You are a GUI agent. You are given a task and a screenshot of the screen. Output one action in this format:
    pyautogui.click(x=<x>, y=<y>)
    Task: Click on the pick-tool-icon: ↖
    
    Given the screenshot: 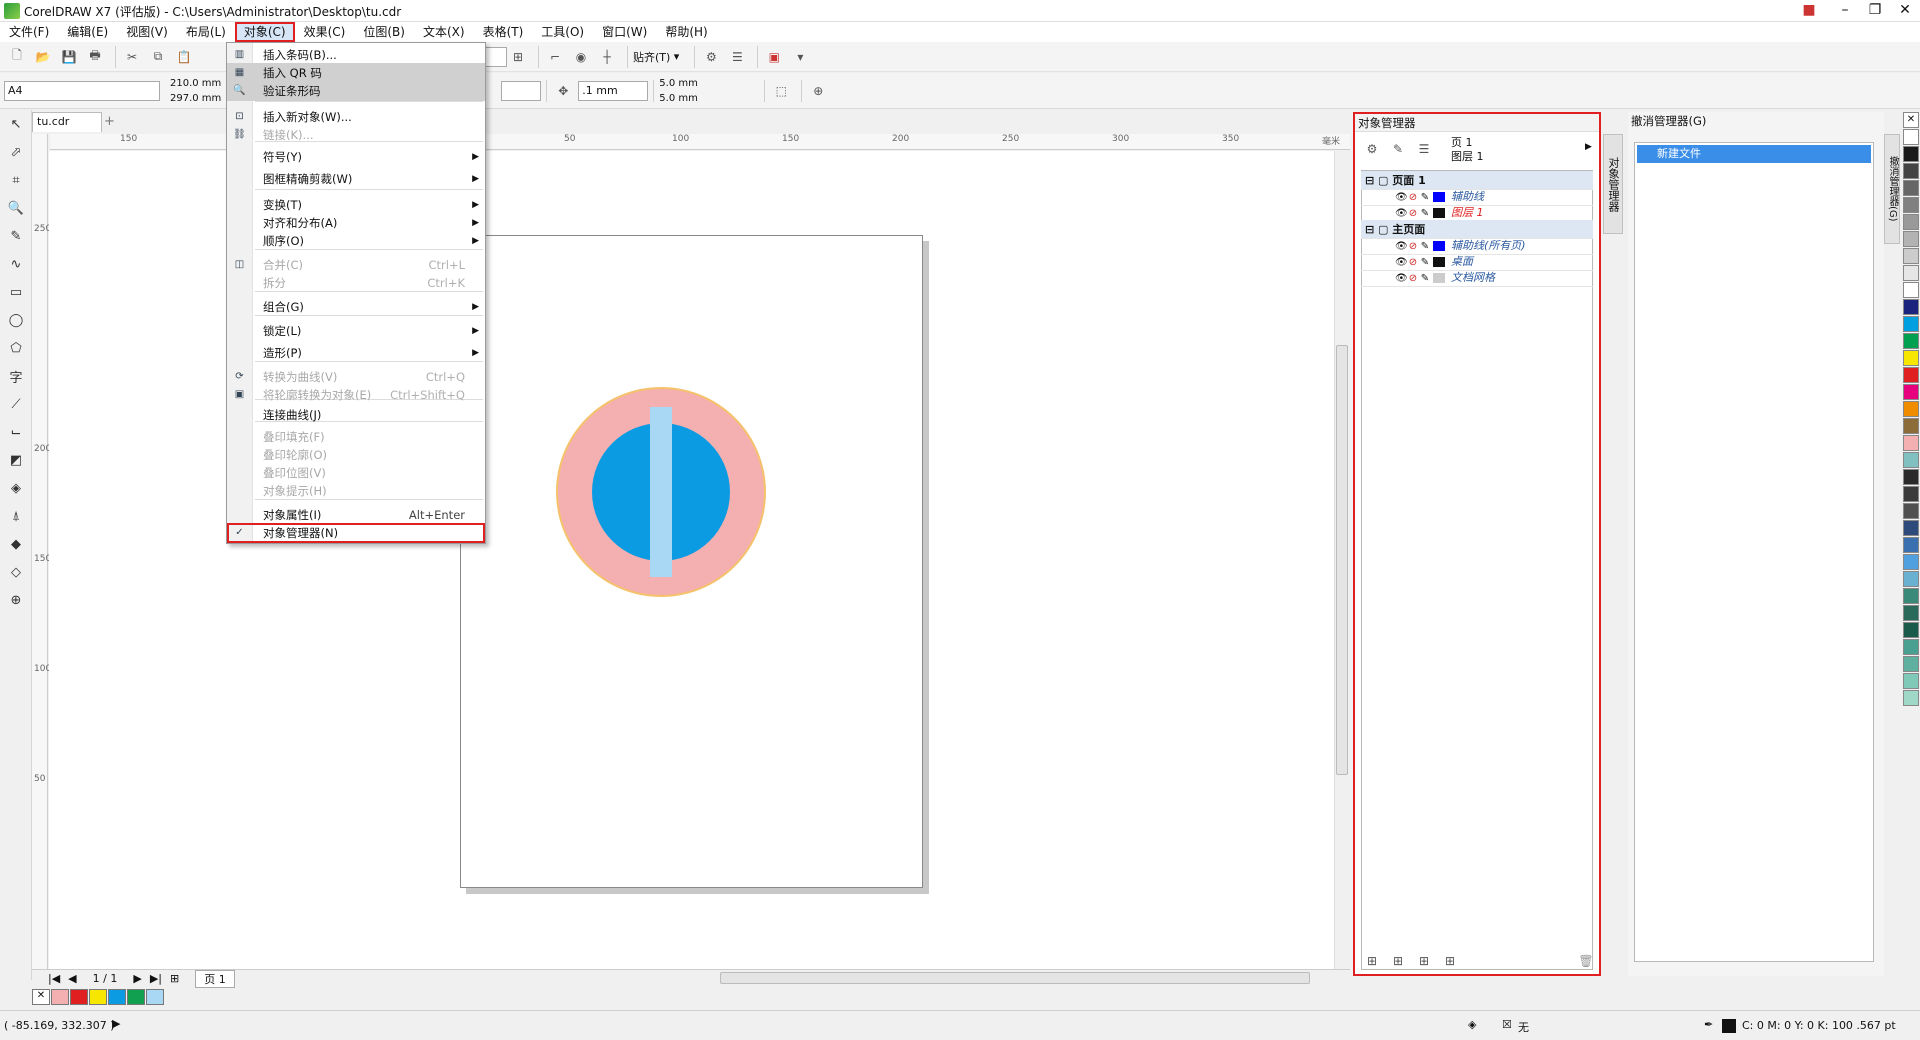 What is the action you would take?
    pyautogui.click(x=16, y=124)
    